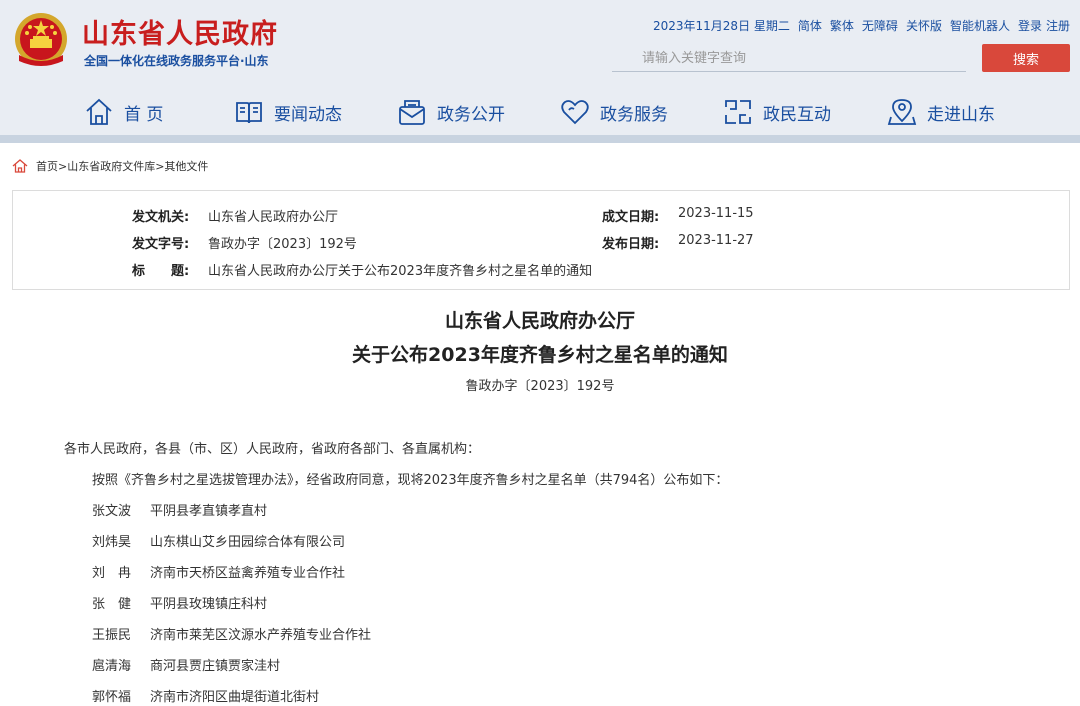  Describe the element at coordinates (112, 511) in the screenshot. I see `person-name: 张文波` at that location.